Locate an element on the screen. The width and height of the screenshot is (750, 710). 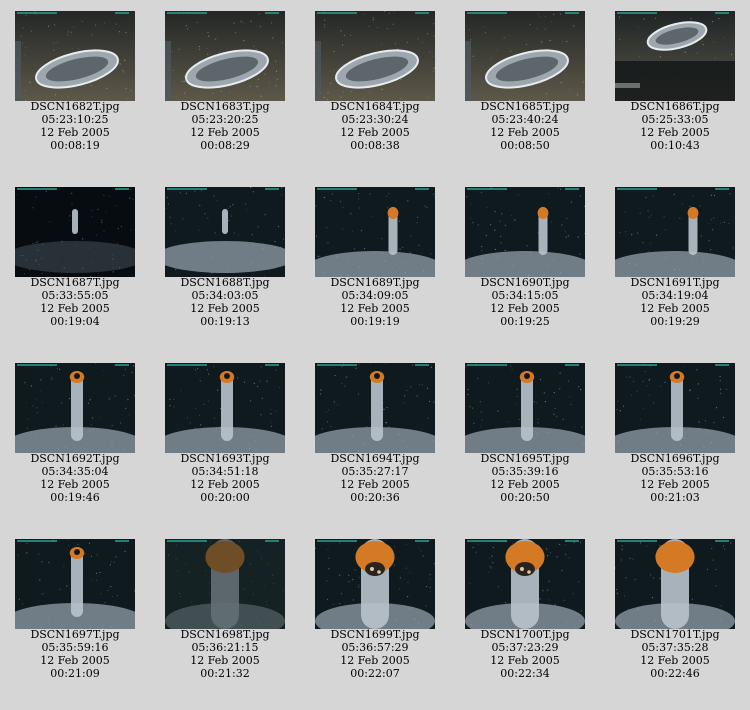
thumbnail-filename: DSCN1694T.jpg is located at coordinates (375, 458).